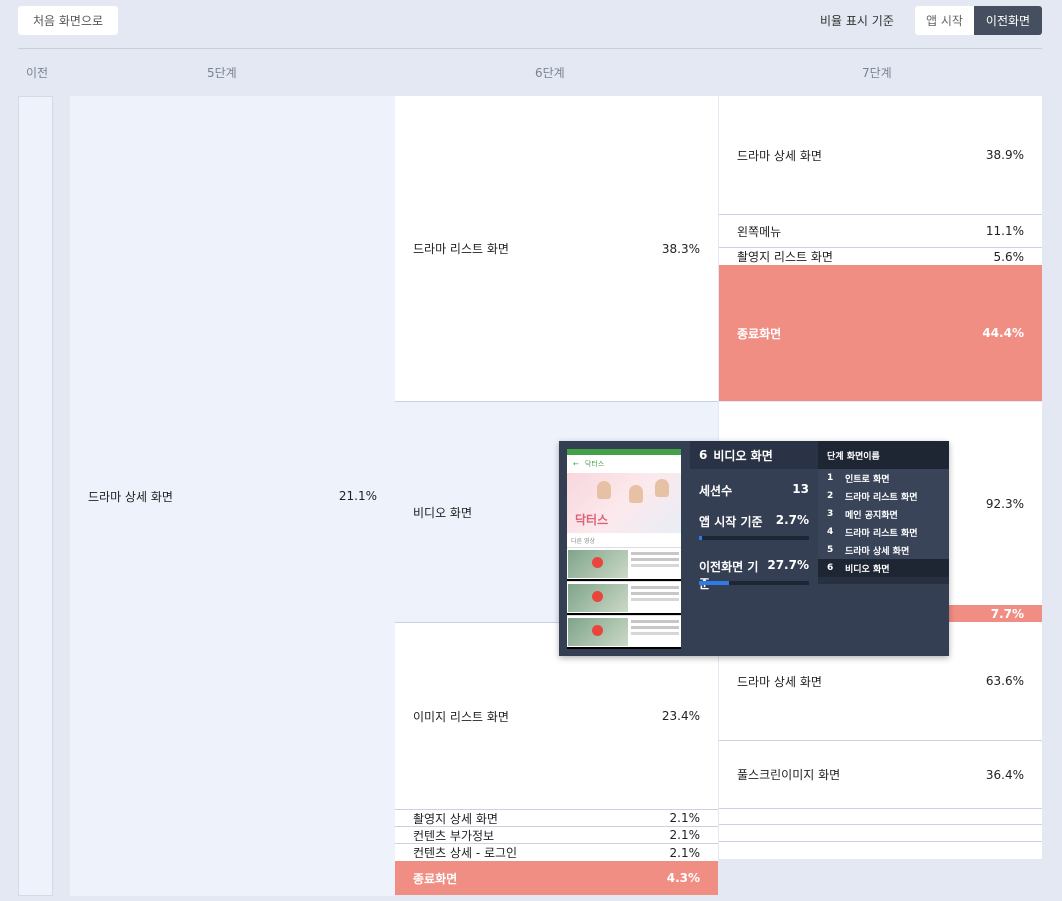  Describe the element at coordinates (759, 231) in the screenshot. I see `node-label: 왼쪽메뉴` at that location.